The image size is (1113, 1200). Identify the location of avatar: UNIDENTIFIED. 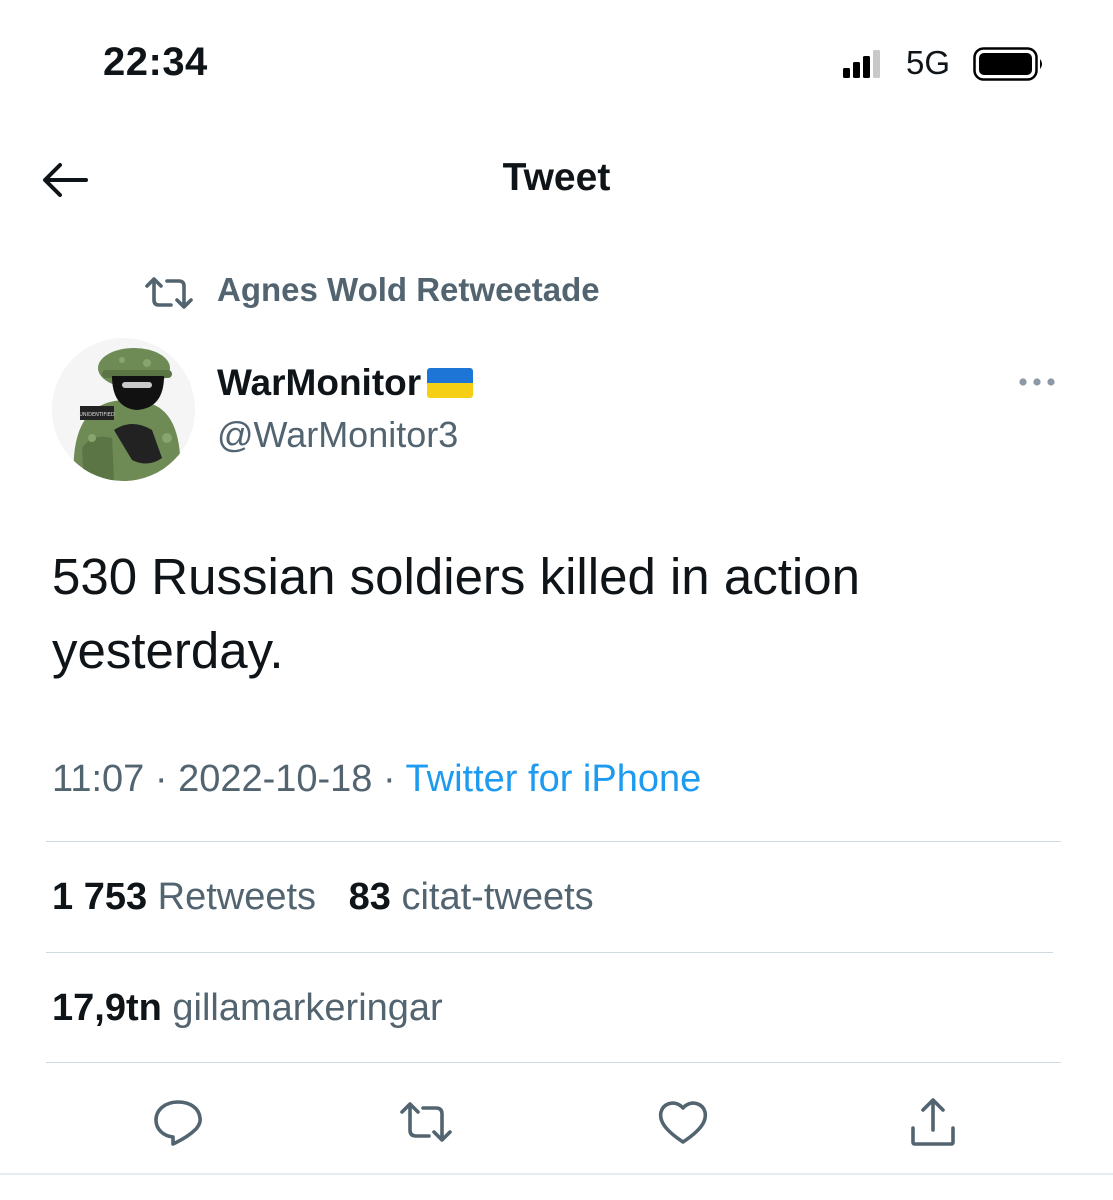
(123, 409).